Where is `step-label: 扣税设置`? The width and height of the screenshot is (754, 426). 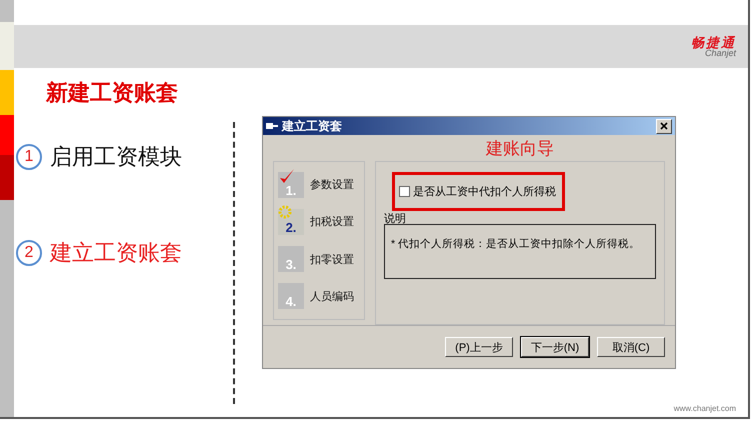 step-label: 扣税设置 is located at coordinates (332, 222).